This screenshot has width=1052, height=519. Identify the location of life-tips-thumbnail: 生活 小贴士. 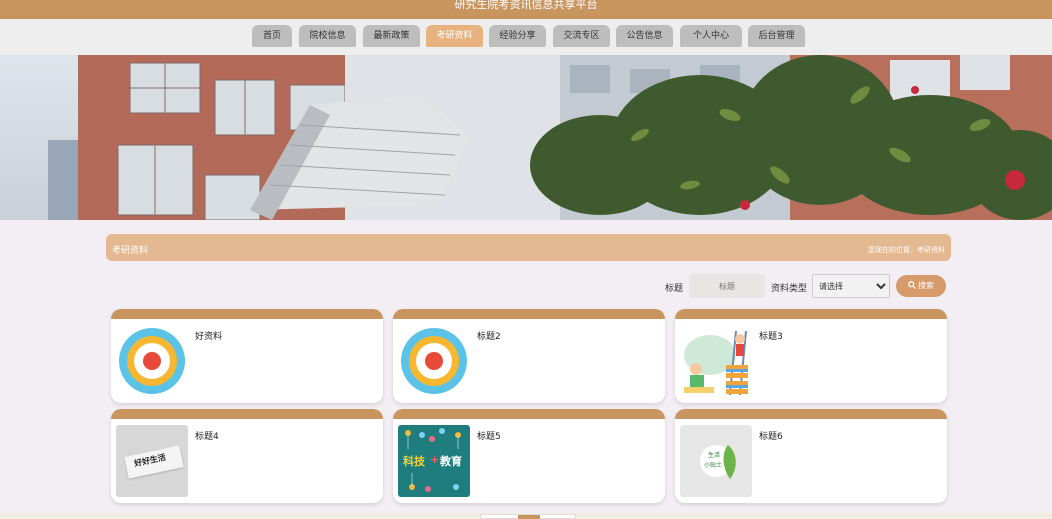
(716, 461).